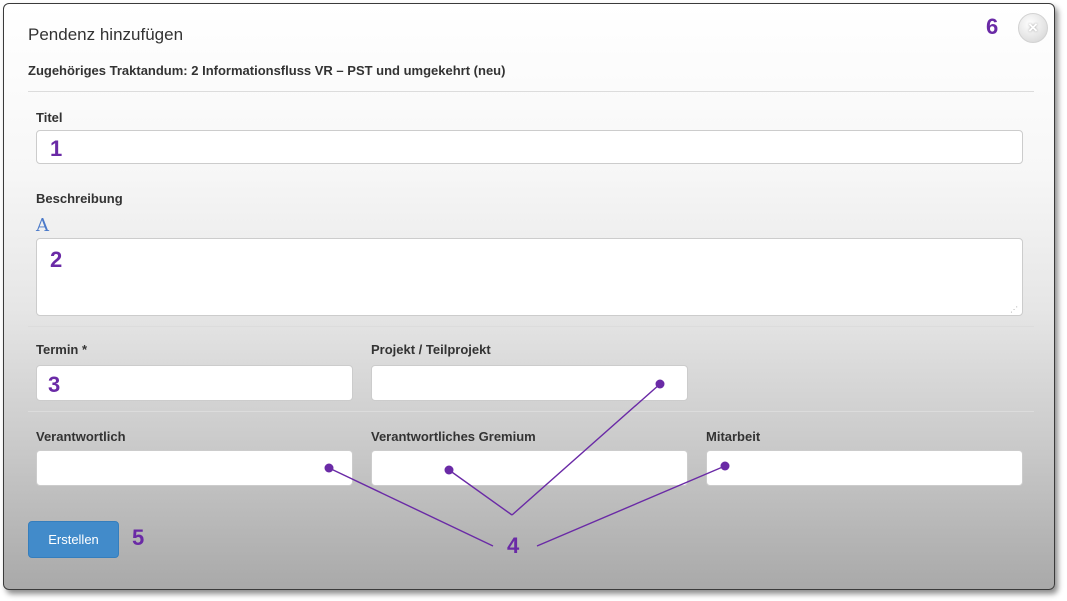  Describe the element at coordinates (62, 349) in the screenshot. I see `termin-label: Termin *` at that location.